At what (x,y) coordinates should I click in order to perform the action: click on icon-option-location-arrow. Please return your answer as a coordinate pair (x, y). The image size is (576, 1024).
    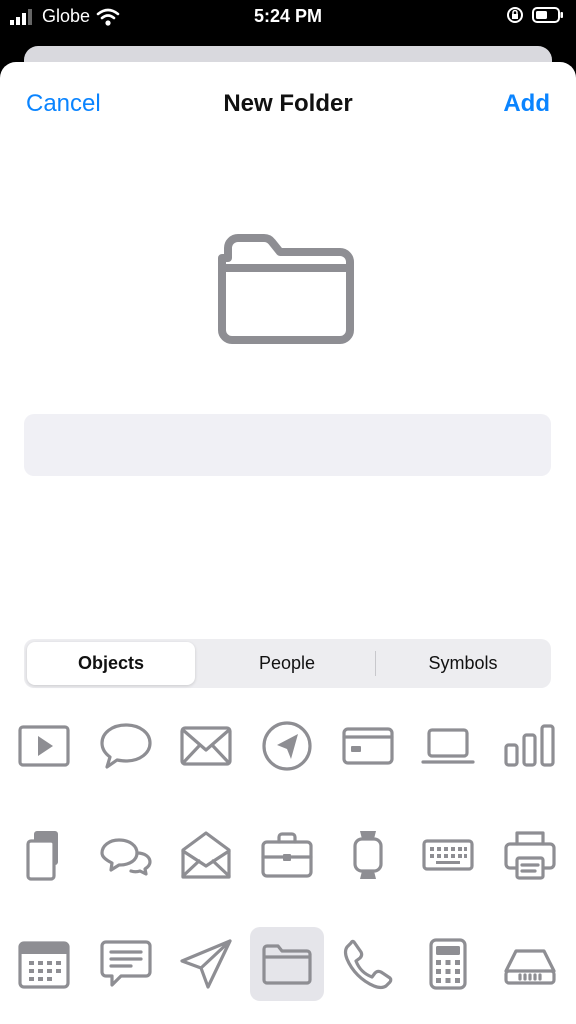
    Looking at the image, I should click on (287, 746).